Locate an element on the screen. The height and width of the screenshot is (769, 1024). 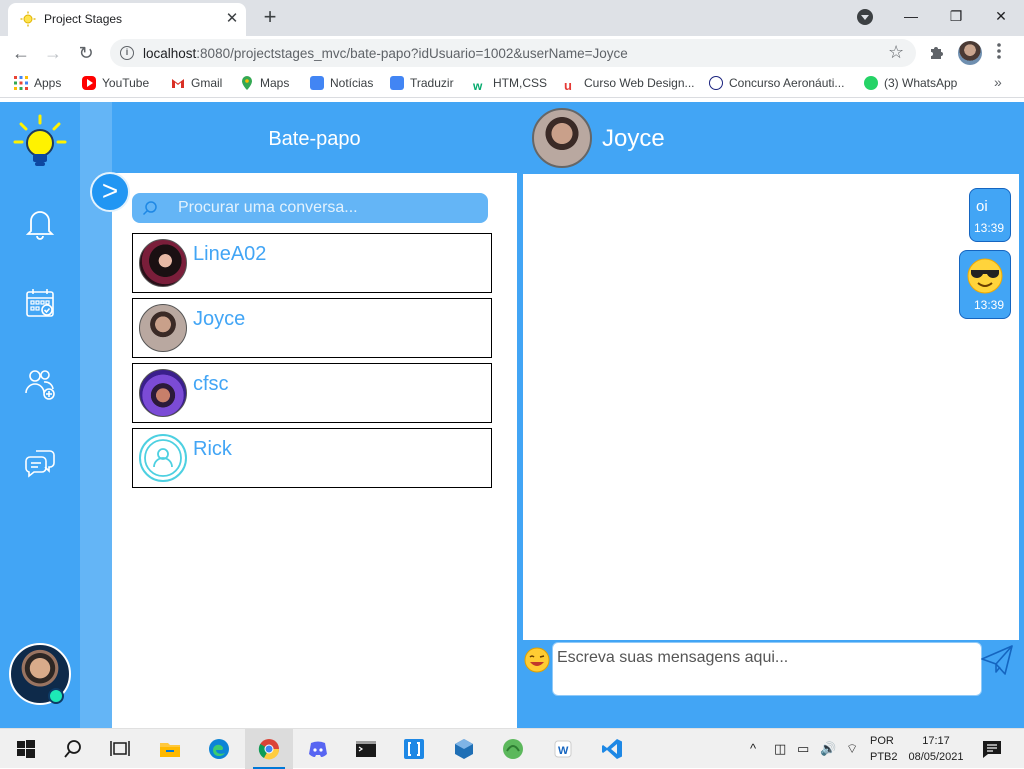
send-icon is located at coordinates (997, 660).